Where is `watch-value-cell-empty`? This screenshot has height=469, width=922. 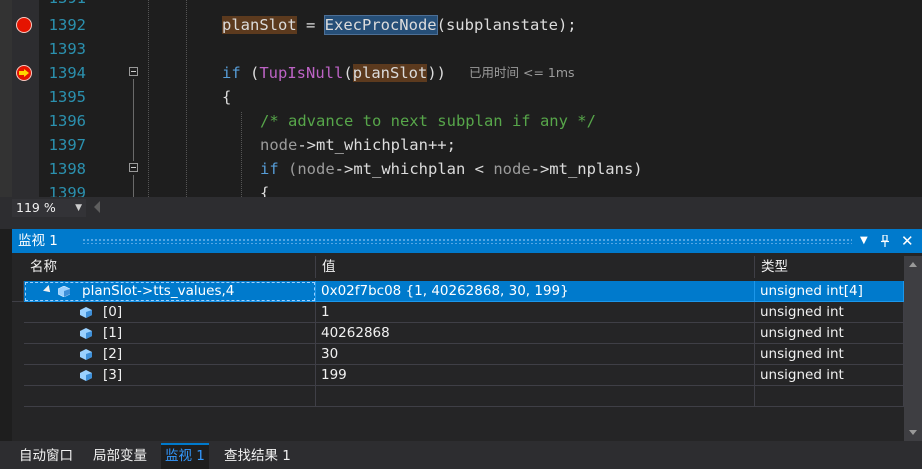
watch-value-cell-empty is located at coordinates (535, 396).